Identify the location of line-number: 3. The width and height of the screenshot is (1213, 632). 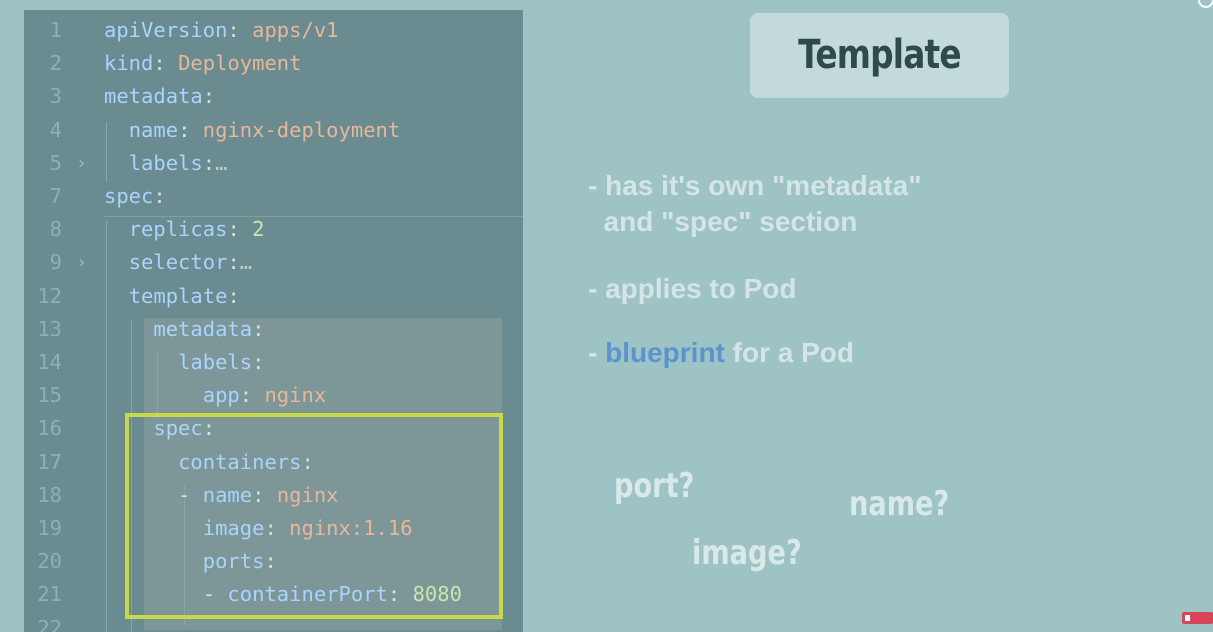
(55, 96).